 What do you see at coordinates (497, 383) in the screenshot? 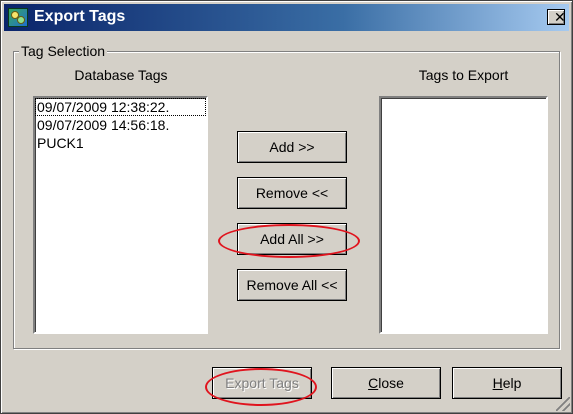
I see `help-mnemonic: H` at bounding box center [497, 383].